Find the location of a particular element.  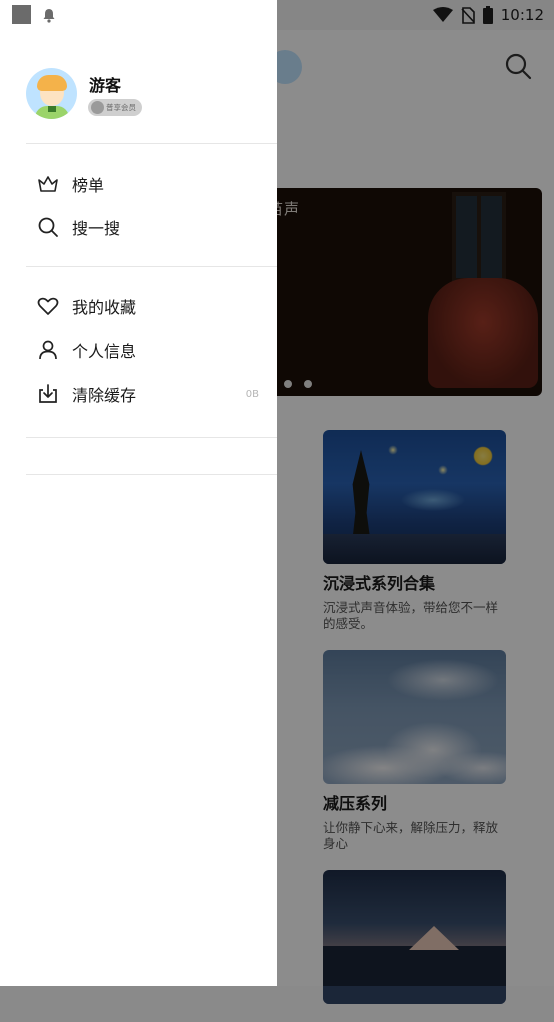

app-notification-icon is located at coordinates (21, 14).